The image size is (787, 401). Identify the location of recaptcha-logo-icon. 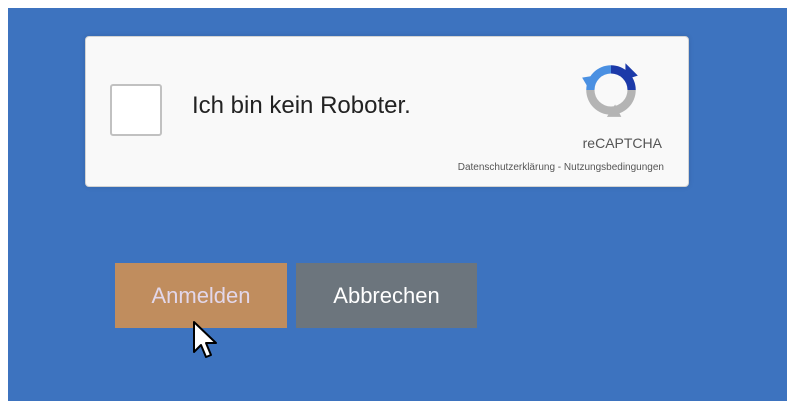
(610, 90).